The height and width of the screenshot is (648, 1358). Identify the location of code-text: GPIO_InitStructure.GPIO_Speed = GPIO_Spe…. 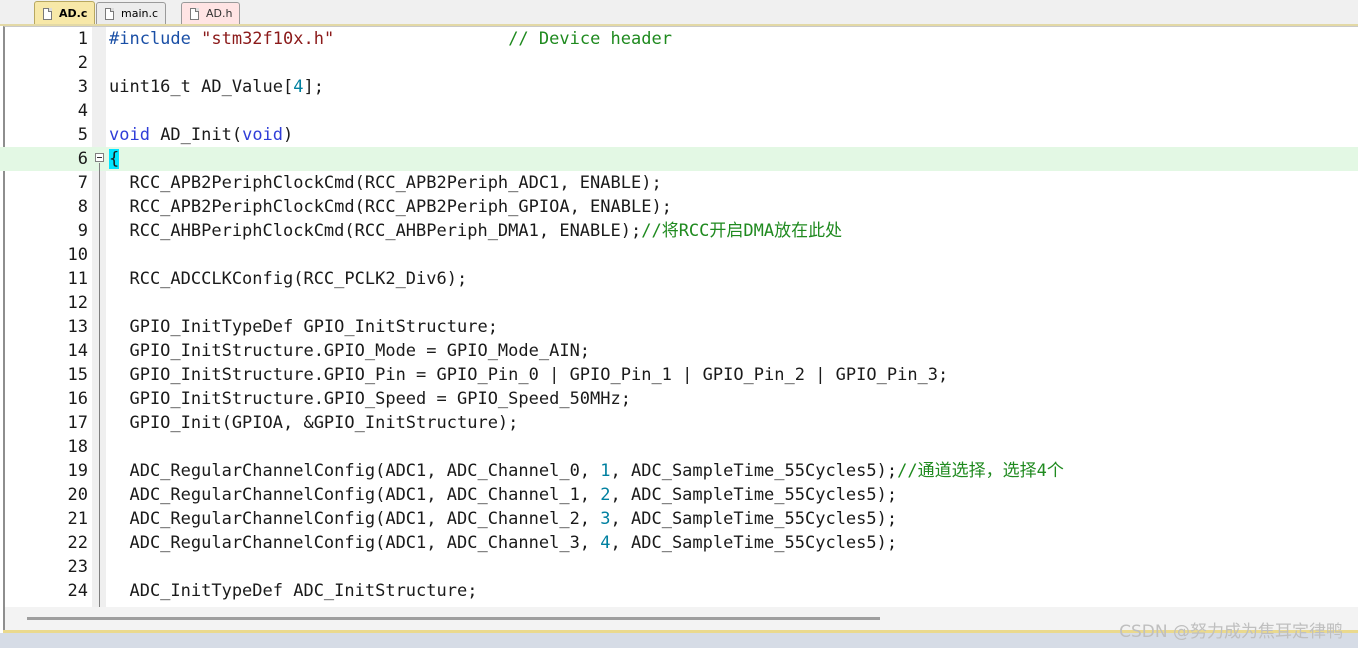
(370, 399).